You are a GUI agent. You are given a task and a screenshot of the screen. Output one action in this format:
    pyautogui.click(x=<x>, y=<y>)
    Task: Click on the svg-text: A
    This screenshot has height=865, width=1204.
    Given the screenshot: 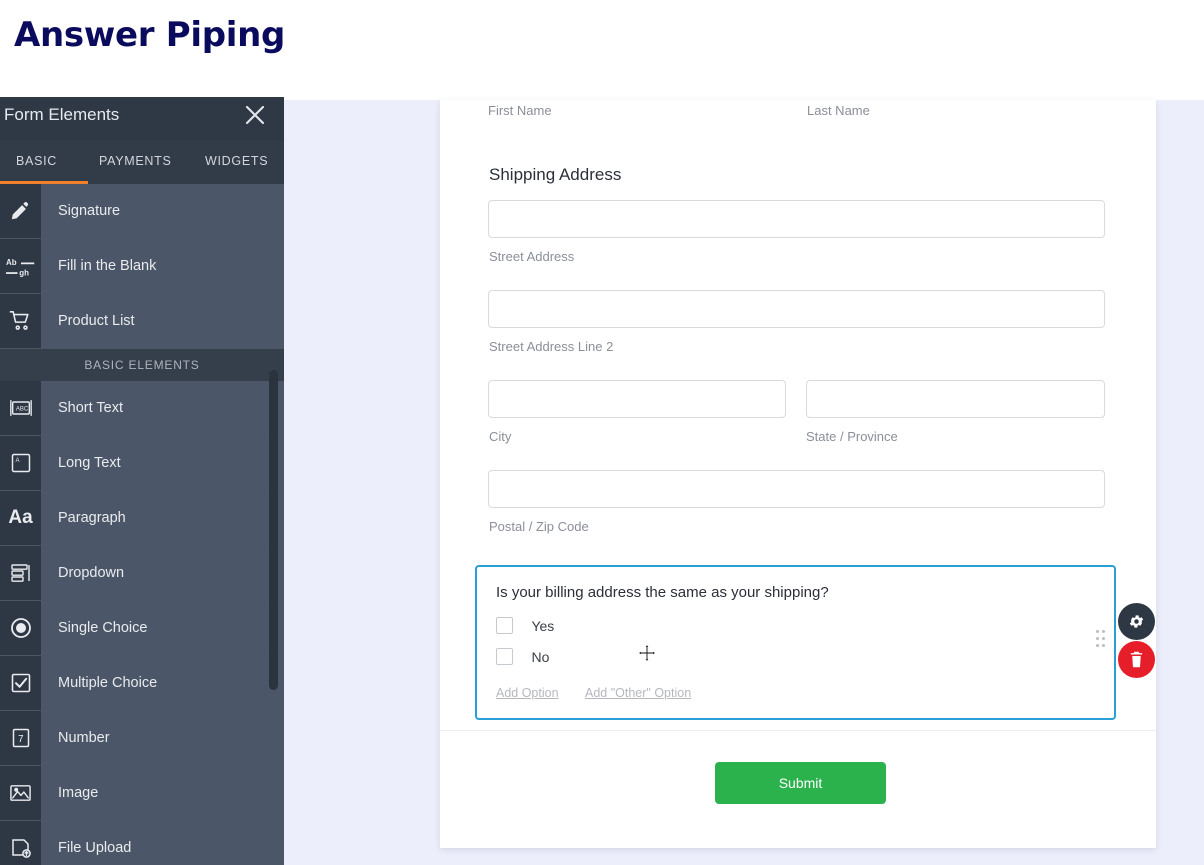 What is the action you would take?
    pyautogui.click(x=17, y=461)
    